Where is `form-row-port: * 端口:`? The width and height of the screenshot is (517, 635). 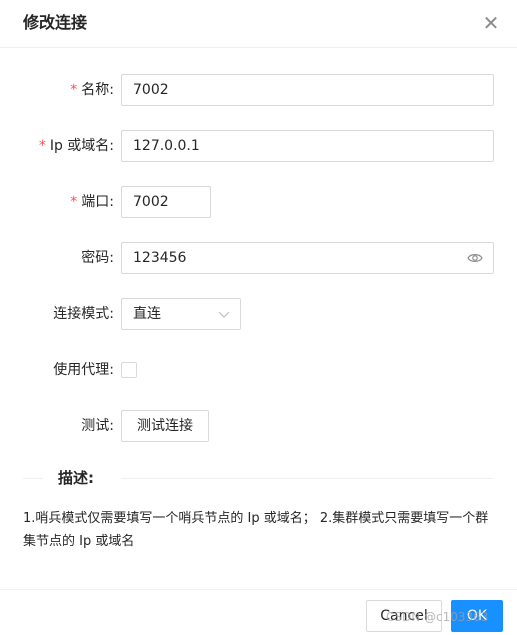
form-row-port: * 端口: is located at coordinates (258, 202).